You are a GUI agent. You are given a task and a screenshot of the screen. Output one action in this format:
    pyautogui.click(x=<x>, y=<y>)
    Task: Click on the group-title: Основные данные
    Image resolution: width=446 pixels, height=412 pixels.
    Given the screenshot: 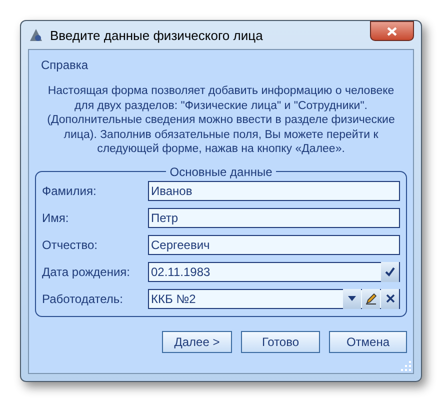 What is the action you would take?
    pyautogui.click(x=221, y=171)
    